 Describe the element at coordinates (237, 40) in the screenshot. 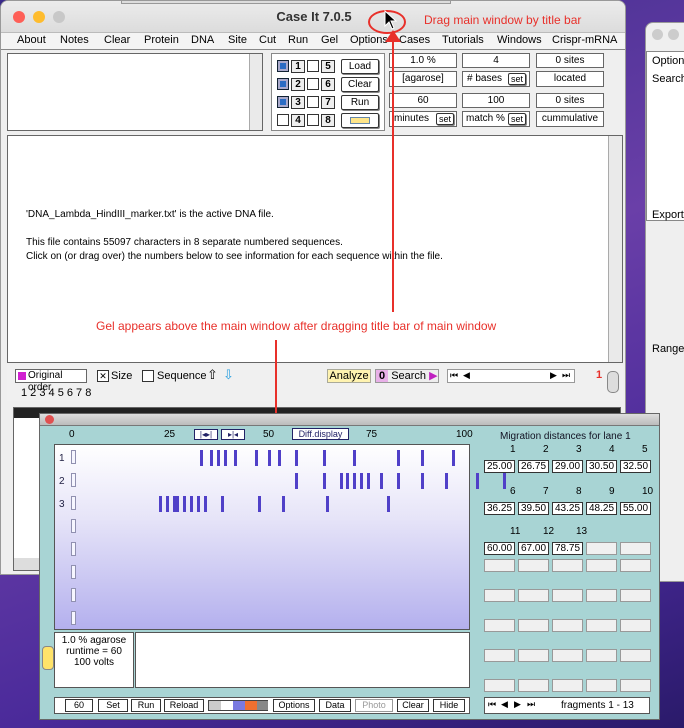

I see `menu-site: Site` at that location.